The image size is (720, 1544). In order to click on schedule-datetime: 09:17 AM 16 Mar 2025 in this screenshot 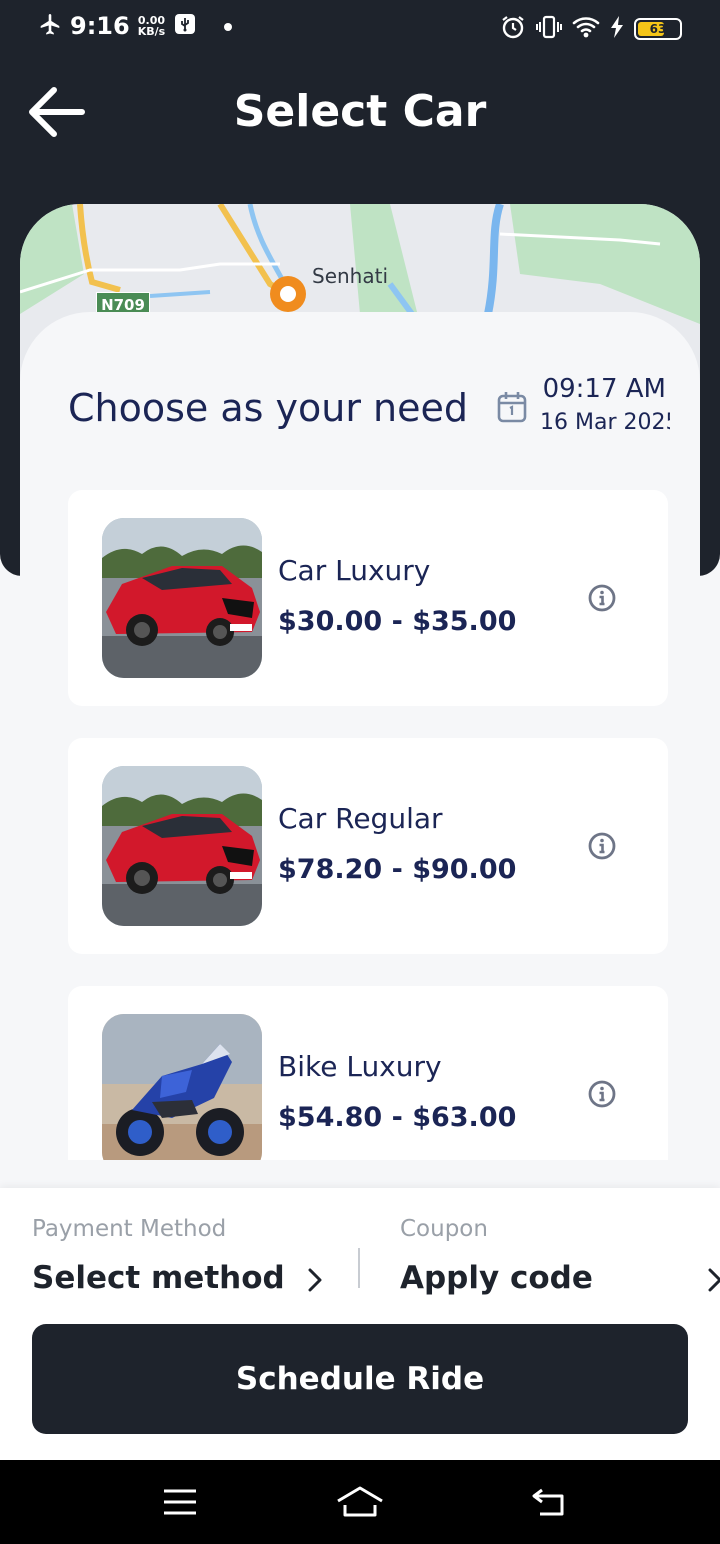, I will do `click(605, 404)`.